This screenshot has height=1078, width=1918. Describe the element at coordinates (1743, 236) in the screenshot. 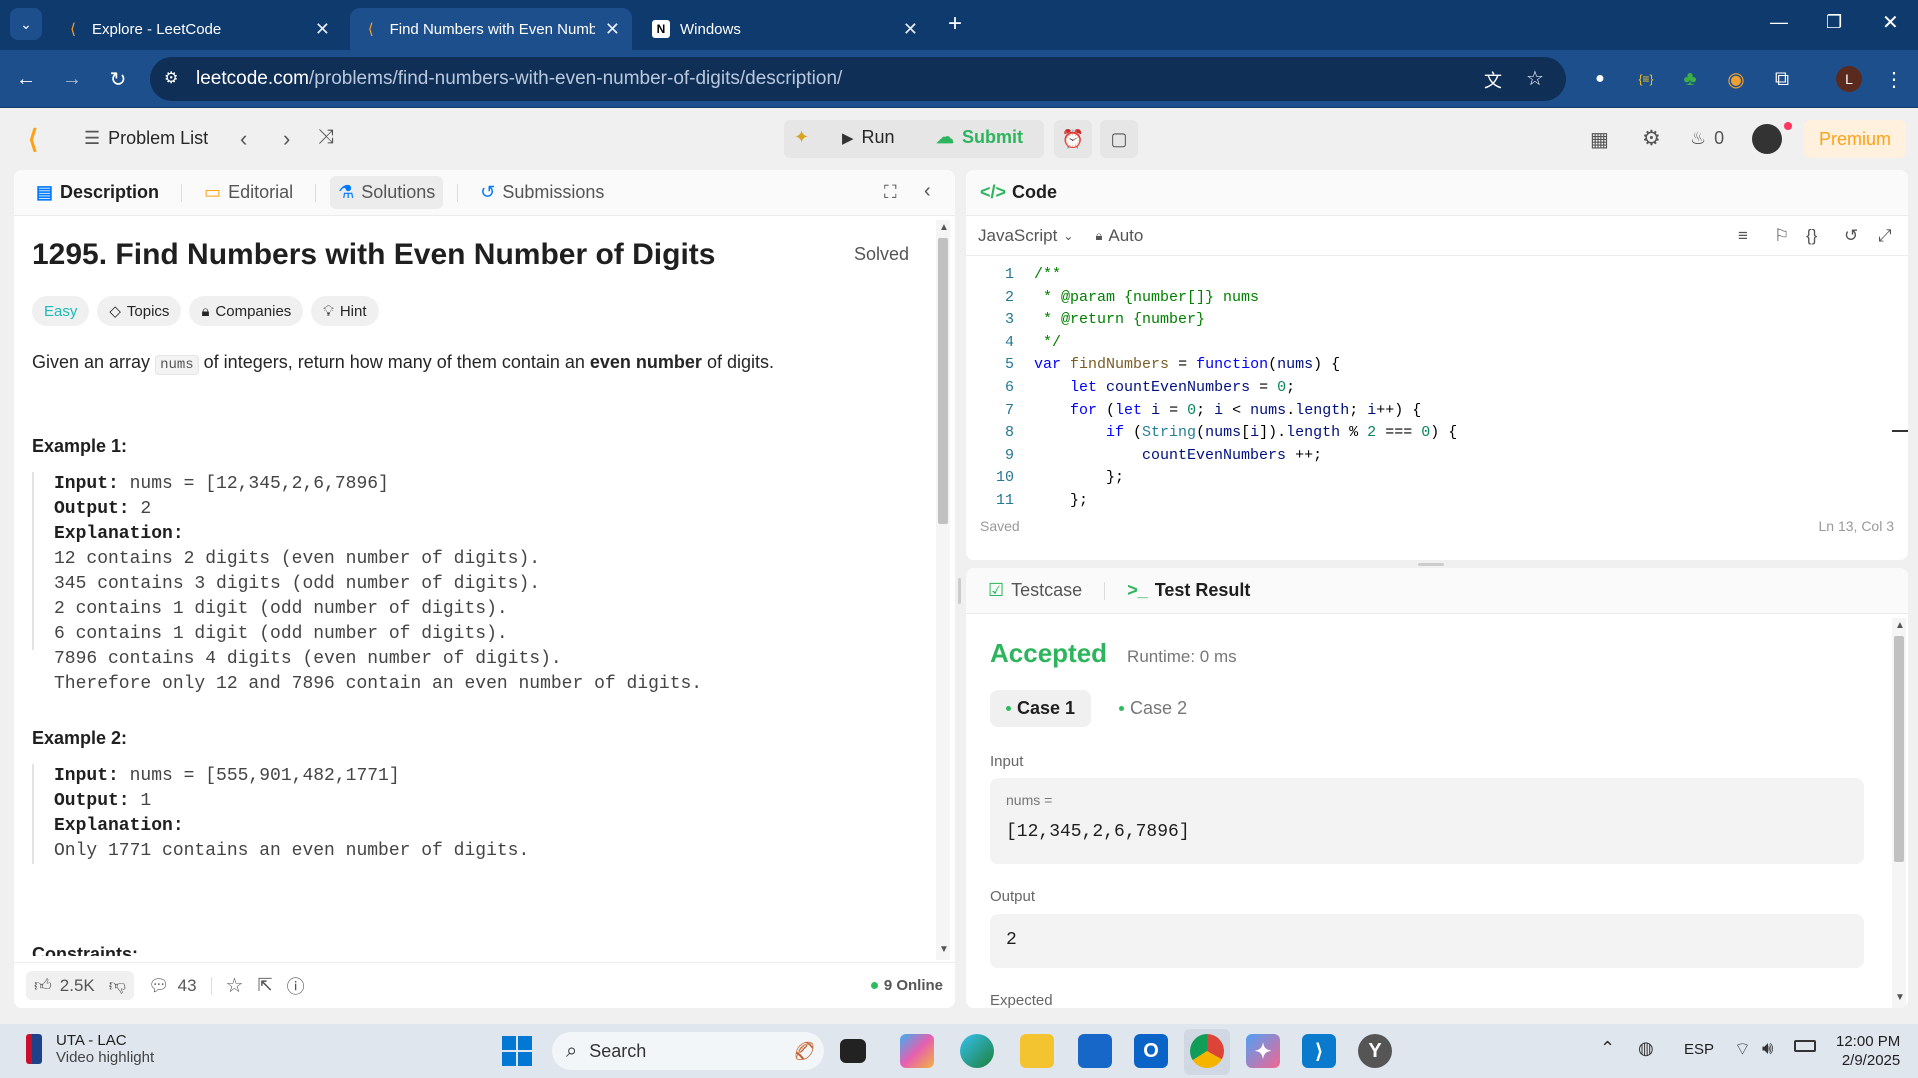

I see `format-icon: ≡` at that location.